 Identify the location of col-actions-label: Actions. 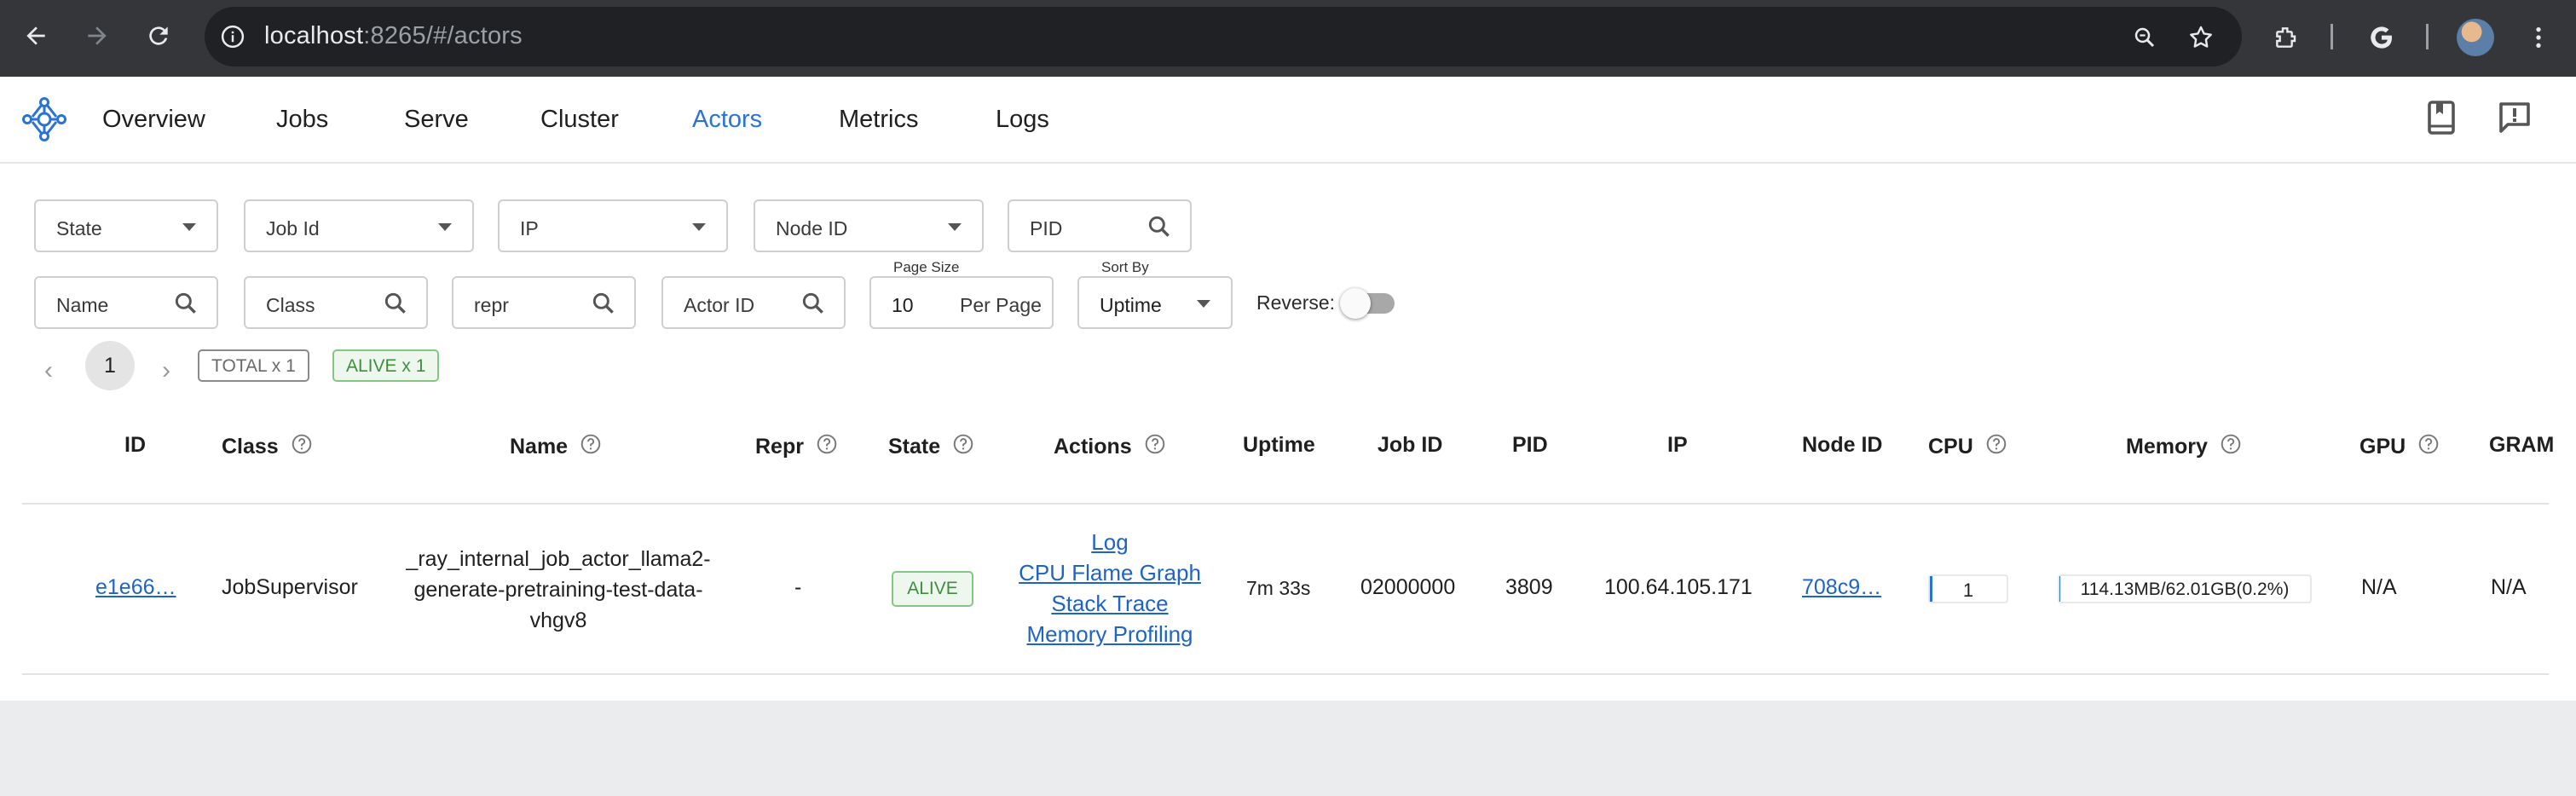
(1093, 447).